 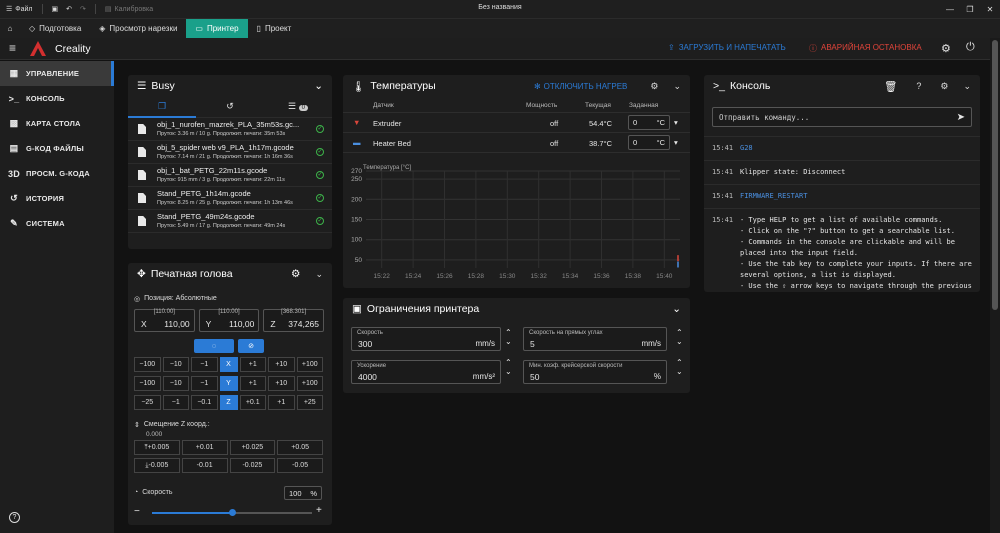 What do you see at coordinates (990, 9) in the screenshot?
I see `close-icon: ✕` at bounding box center [990, 9].